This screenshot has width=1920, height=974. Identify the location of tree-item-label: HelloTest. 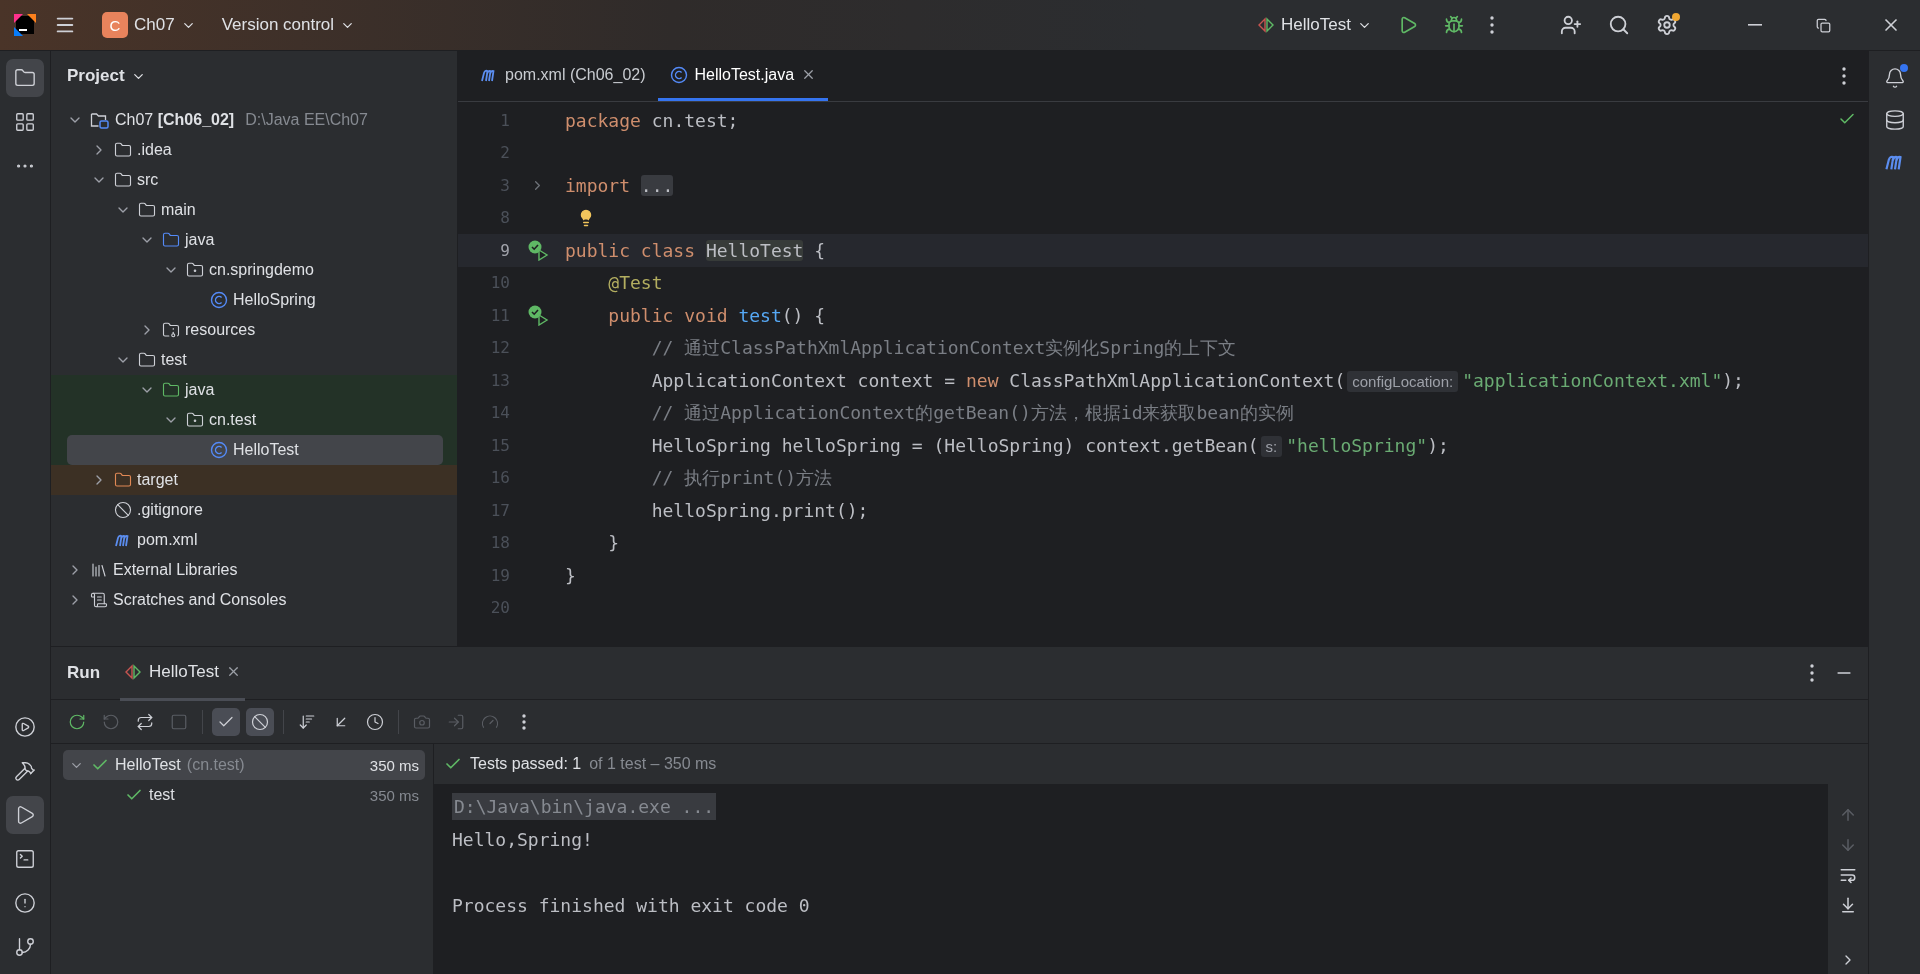
(266, 450).